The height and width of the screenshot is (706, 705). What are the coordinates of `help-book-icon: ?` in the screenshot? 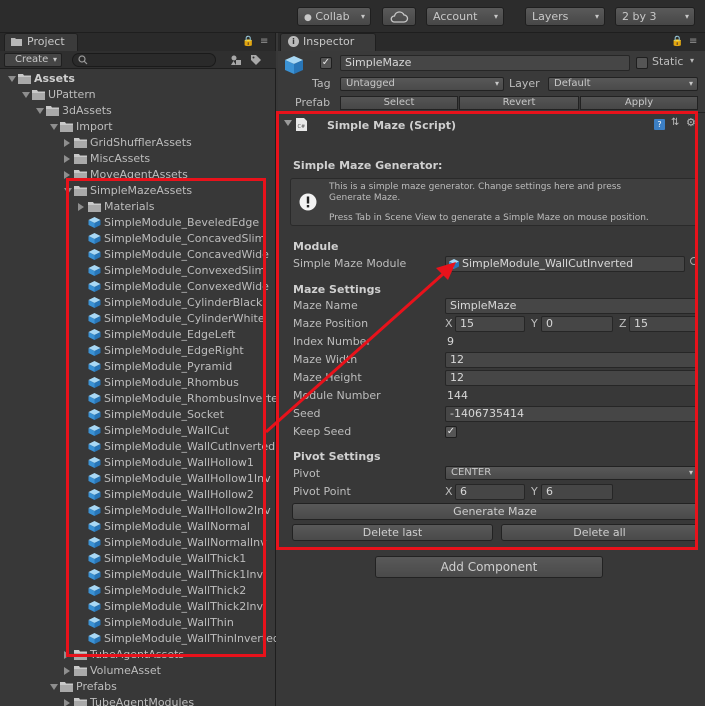 It's located at (659, 124).